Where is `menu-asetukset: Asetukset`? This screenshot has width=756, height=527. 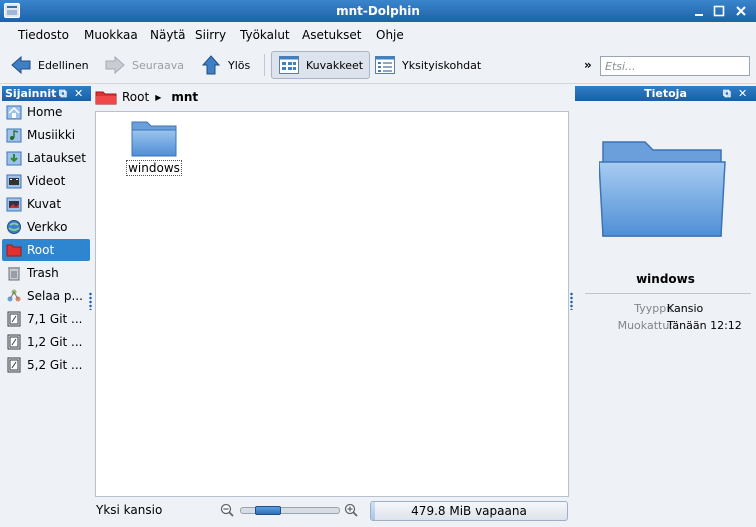 menu-asetukset: Asetukset is located at coordinates (331, 35).